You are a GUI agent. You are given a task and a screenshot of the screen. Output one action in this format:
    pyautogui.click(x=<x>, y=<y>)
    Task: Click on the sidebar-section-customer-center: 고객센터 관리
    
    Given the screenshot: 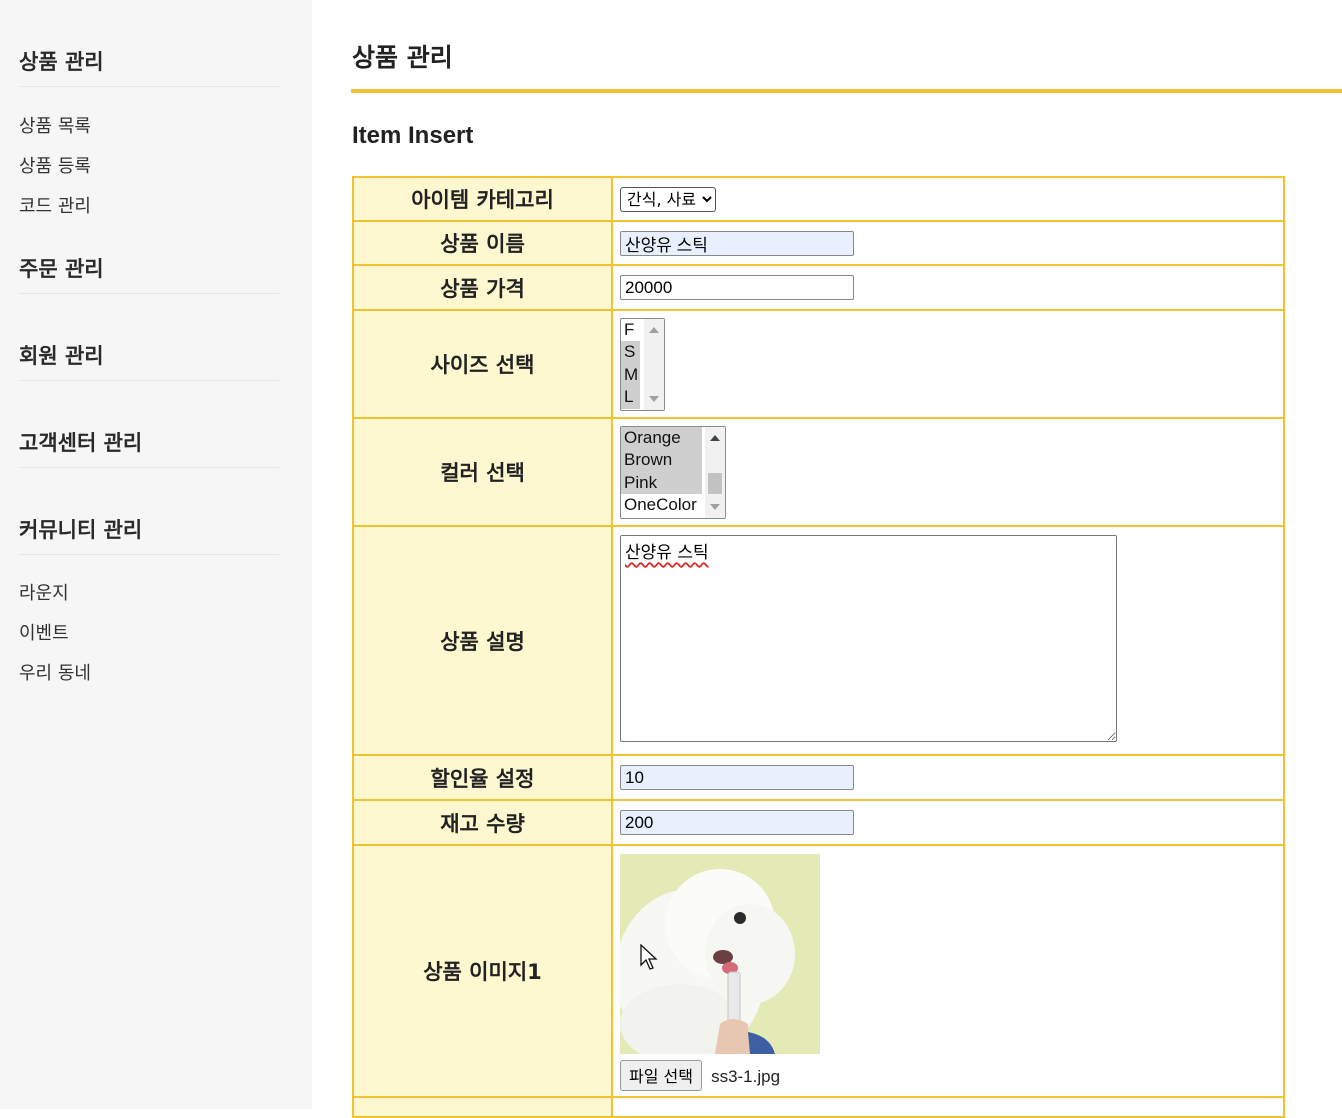 What is the action you would take?
    pyautogui.click(x=149, y=447)
    